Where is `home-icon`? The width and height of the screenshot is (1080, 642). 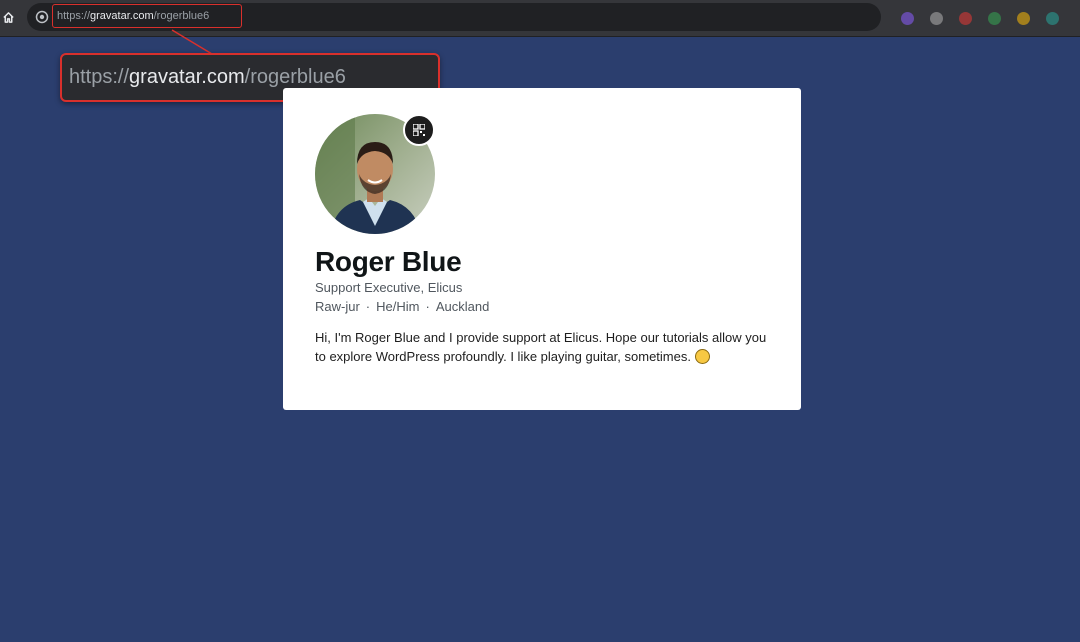 home-icon is located at coordinates (8, 17).